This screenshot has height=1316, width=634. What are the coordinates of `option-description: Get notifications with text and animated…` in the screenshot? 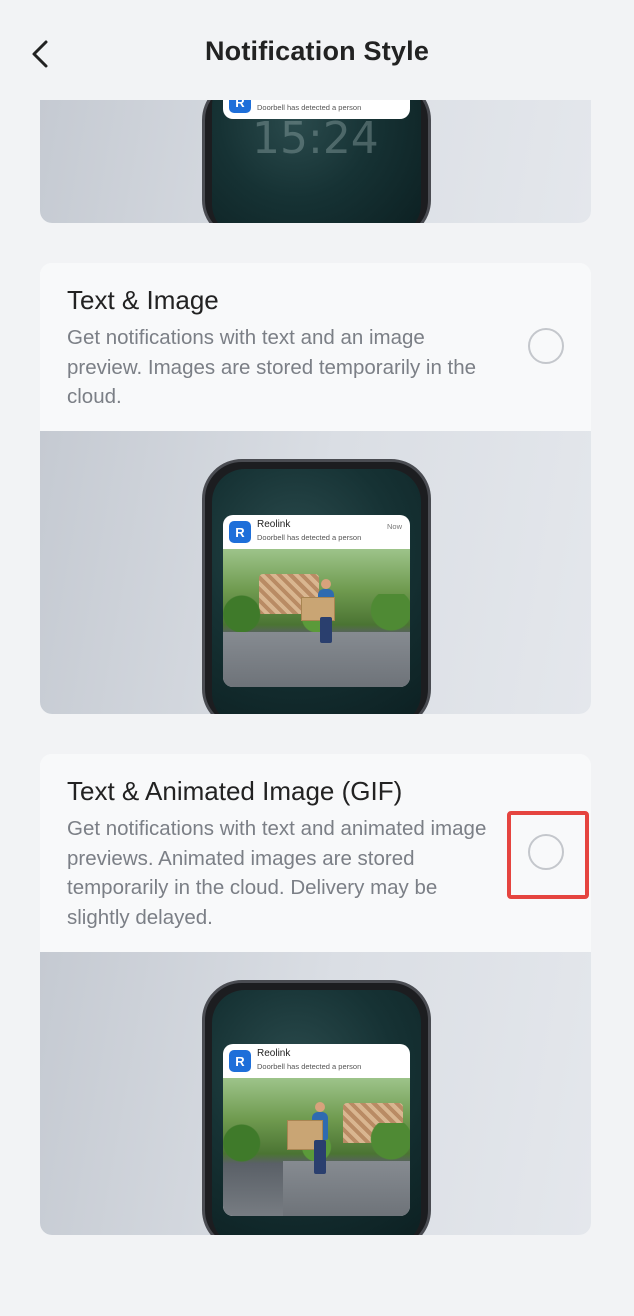 It's located at (277, 873).